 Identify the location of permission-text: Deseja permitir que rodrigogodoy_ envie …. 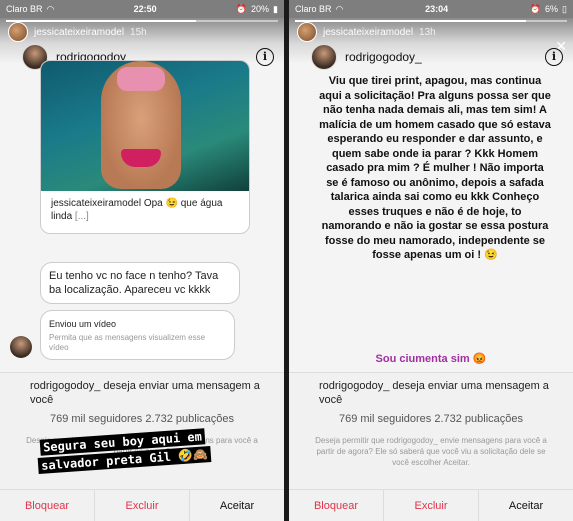
(431, 451).